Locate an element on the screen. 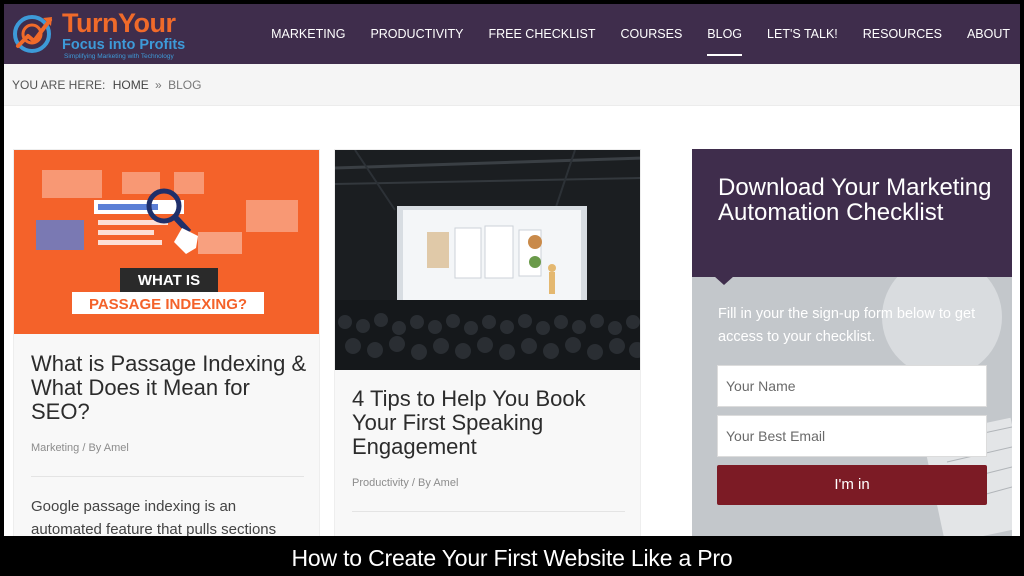  logo-title: TurnYour is located at coordinates (119, 23).